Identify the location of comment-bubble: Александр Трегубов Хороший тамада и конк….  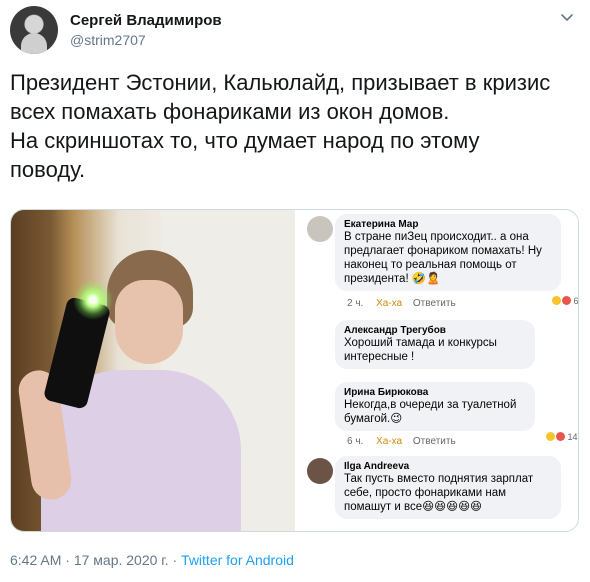
(435, 344).